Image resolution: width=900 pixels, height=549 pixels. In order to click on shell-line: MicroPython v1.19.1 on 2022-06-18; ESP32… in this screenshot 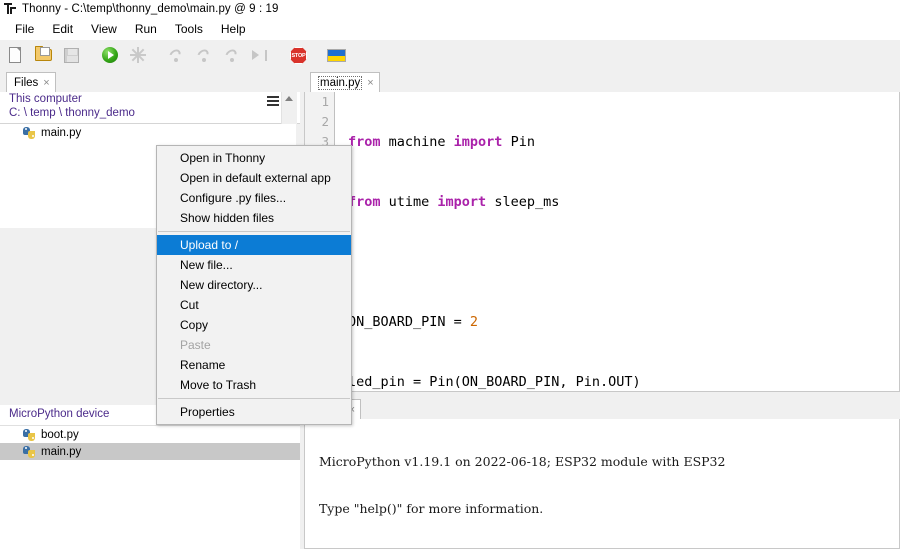, I will do `click(518, 461)`.